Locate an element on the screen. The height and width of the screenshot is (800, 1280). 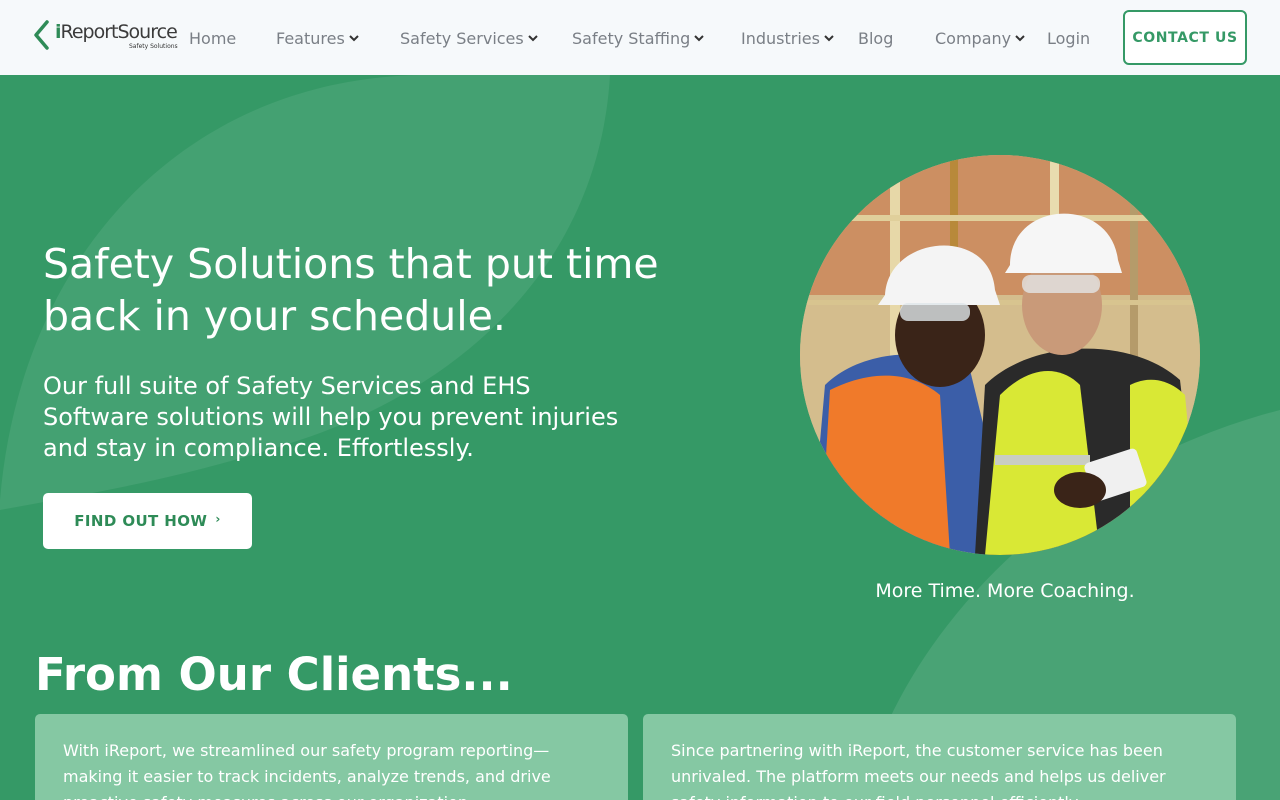
logo-wordmark: iReportSource is located at coordinates (116, 32).